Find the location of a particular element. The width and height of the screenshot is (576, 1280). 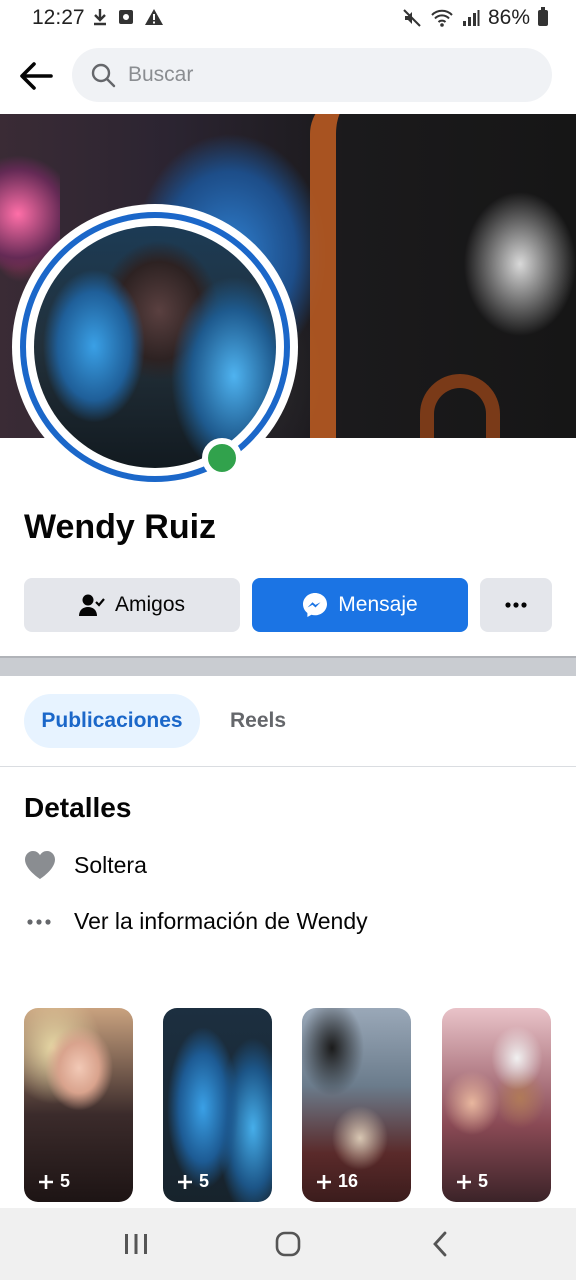

screenshot-icon is located at coordinates (126, 17).